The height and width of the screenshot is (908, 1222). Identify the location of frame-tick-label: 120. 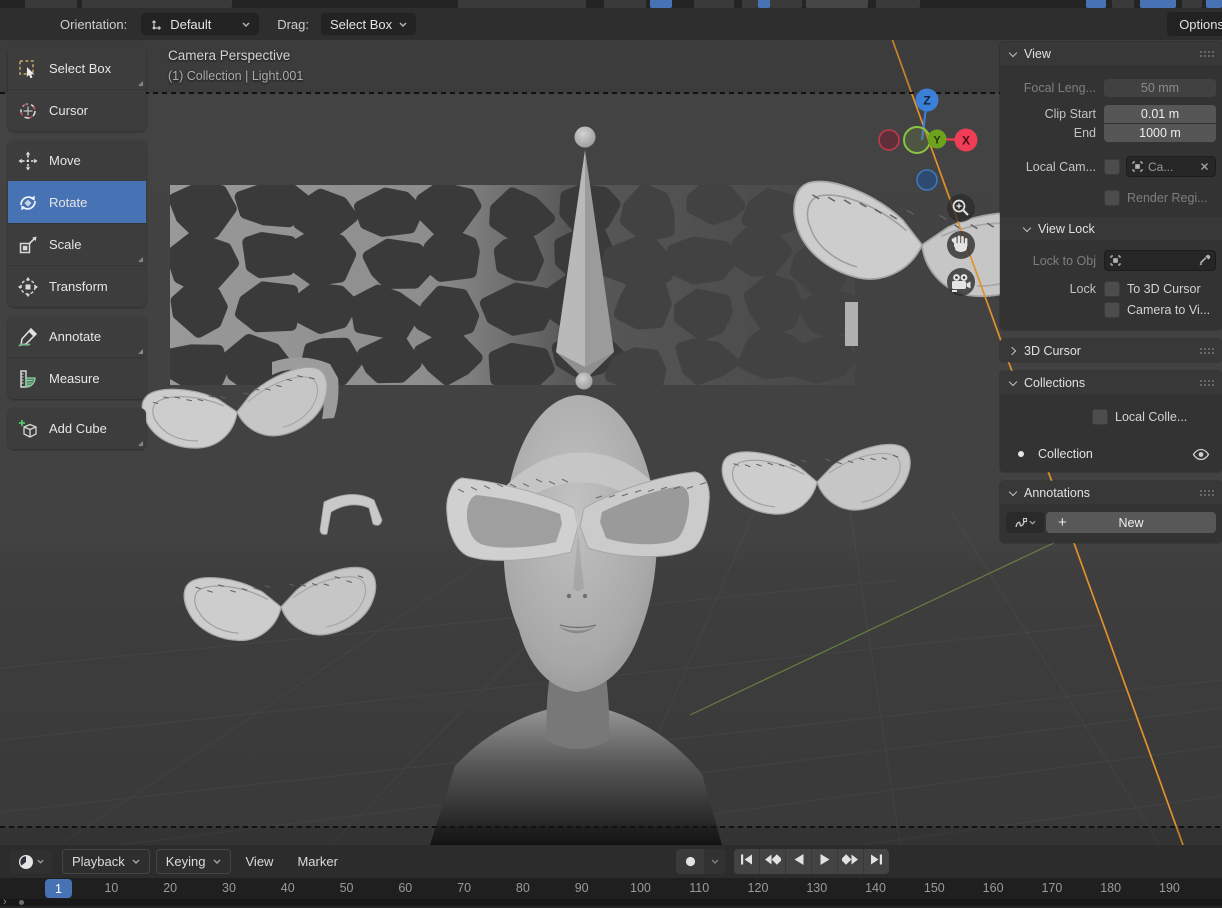
(758, 888).